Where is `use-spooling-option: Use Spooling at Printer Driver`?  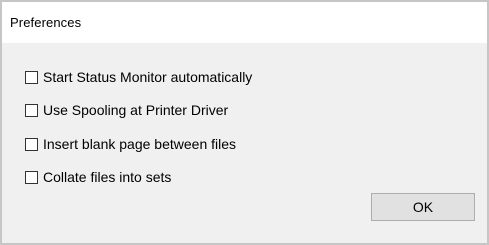
use-spooling-option: Use Spooling at Printer Driver is located at coordinates (126, 110).